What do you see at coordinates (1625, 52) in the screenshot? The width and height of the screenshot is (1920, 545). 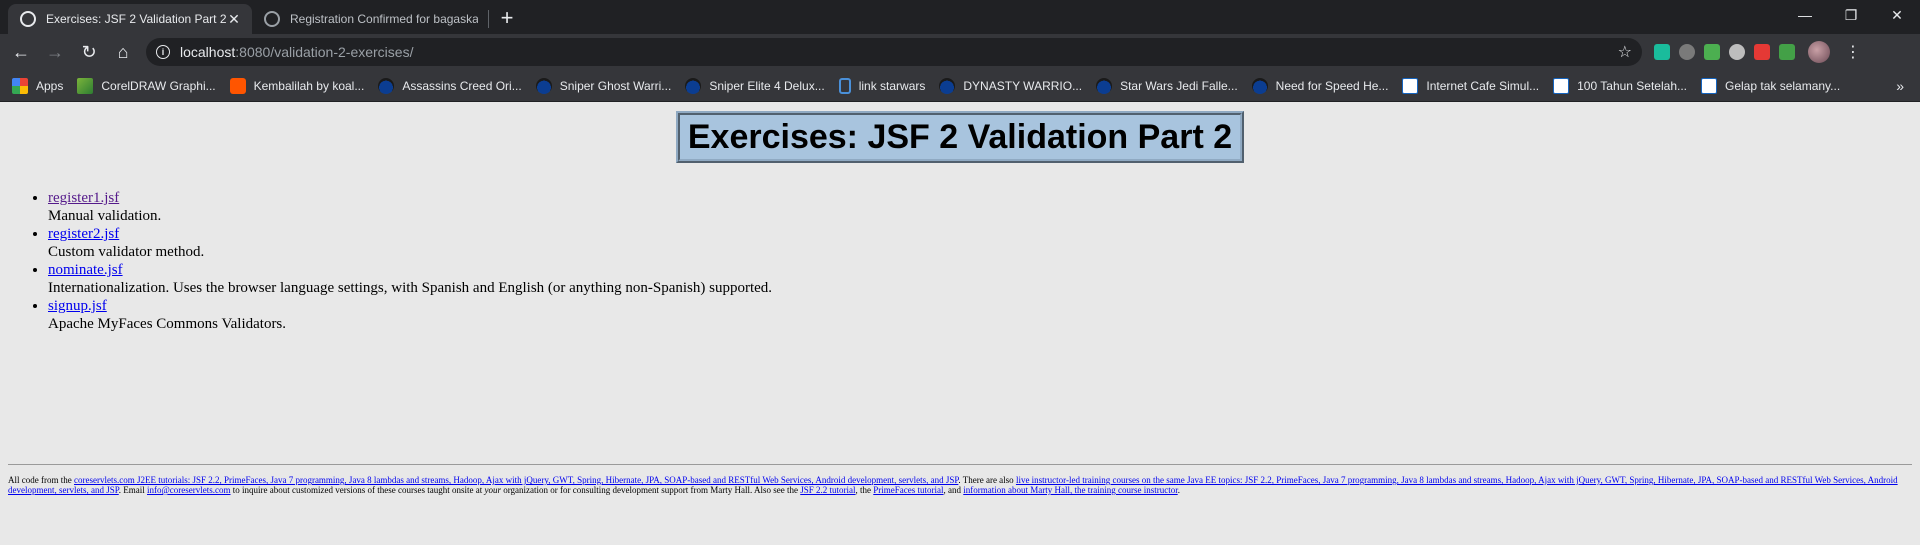 I see `bookmark-star-icon: ☆` at bounding box center [1625, 52].